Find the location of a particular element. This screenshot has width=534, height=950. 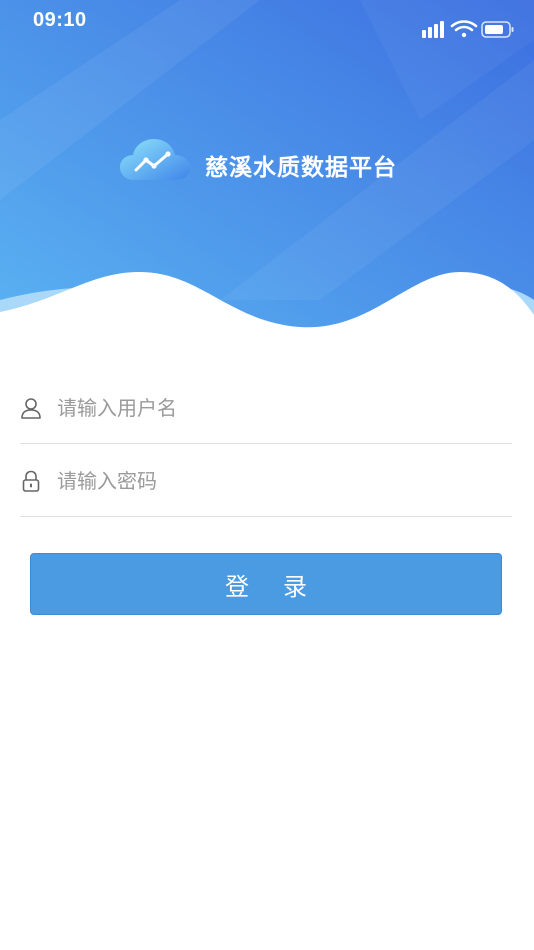

status-icons is located at coordinates (466, 30).